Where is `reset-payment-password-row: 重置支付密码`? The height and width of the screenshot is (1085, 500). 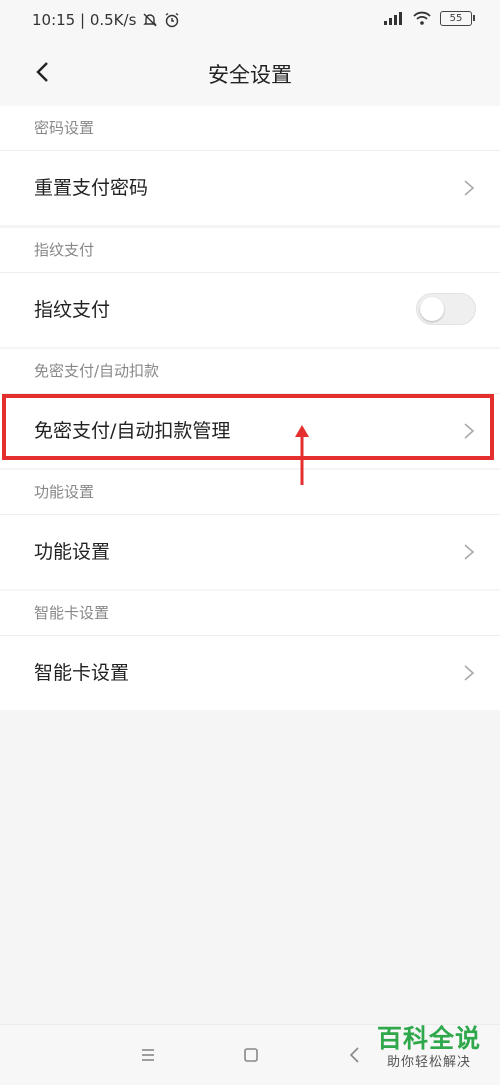 reset-payment-password-row: 重置支付密码 is located at coordinates (250, 188).